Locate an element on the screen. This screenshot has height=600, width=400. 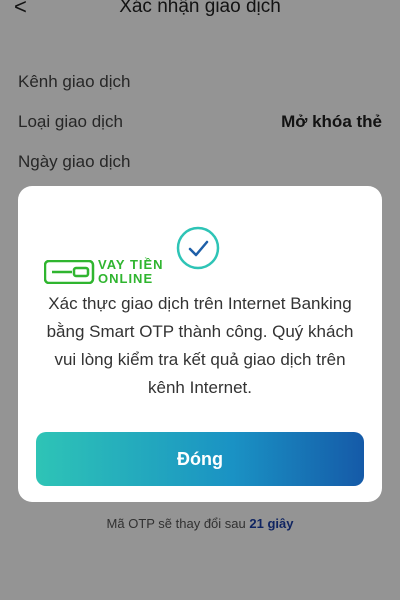
wallet-icon is located at coordinates (69, 272).